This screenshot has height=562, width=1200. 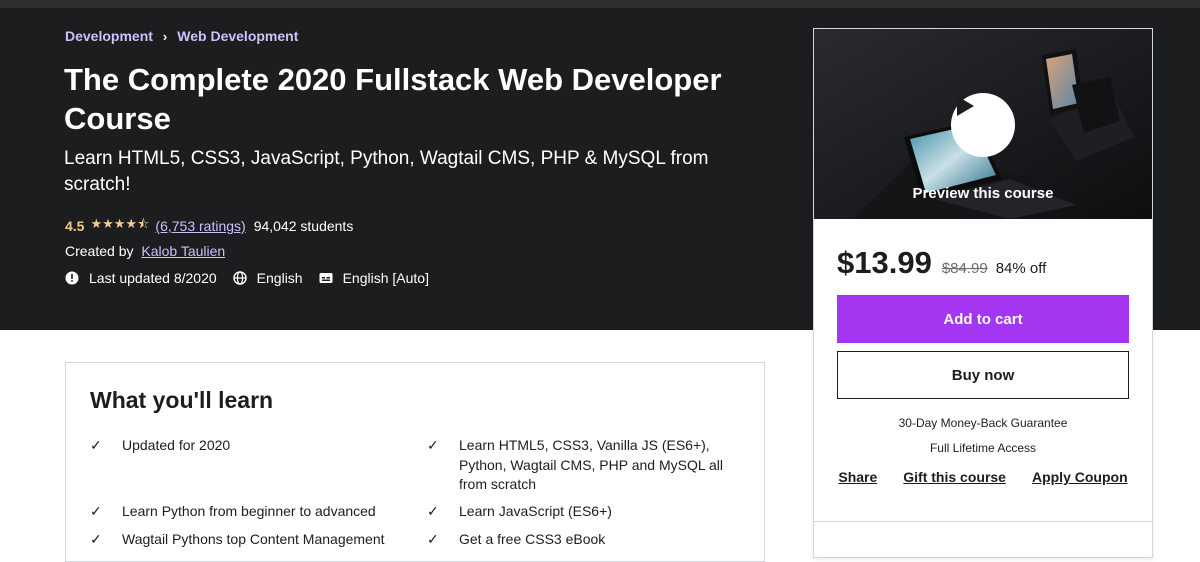 I want to click on apply-coupon-link: Apply Coupon, so click(x=1080, y=477).